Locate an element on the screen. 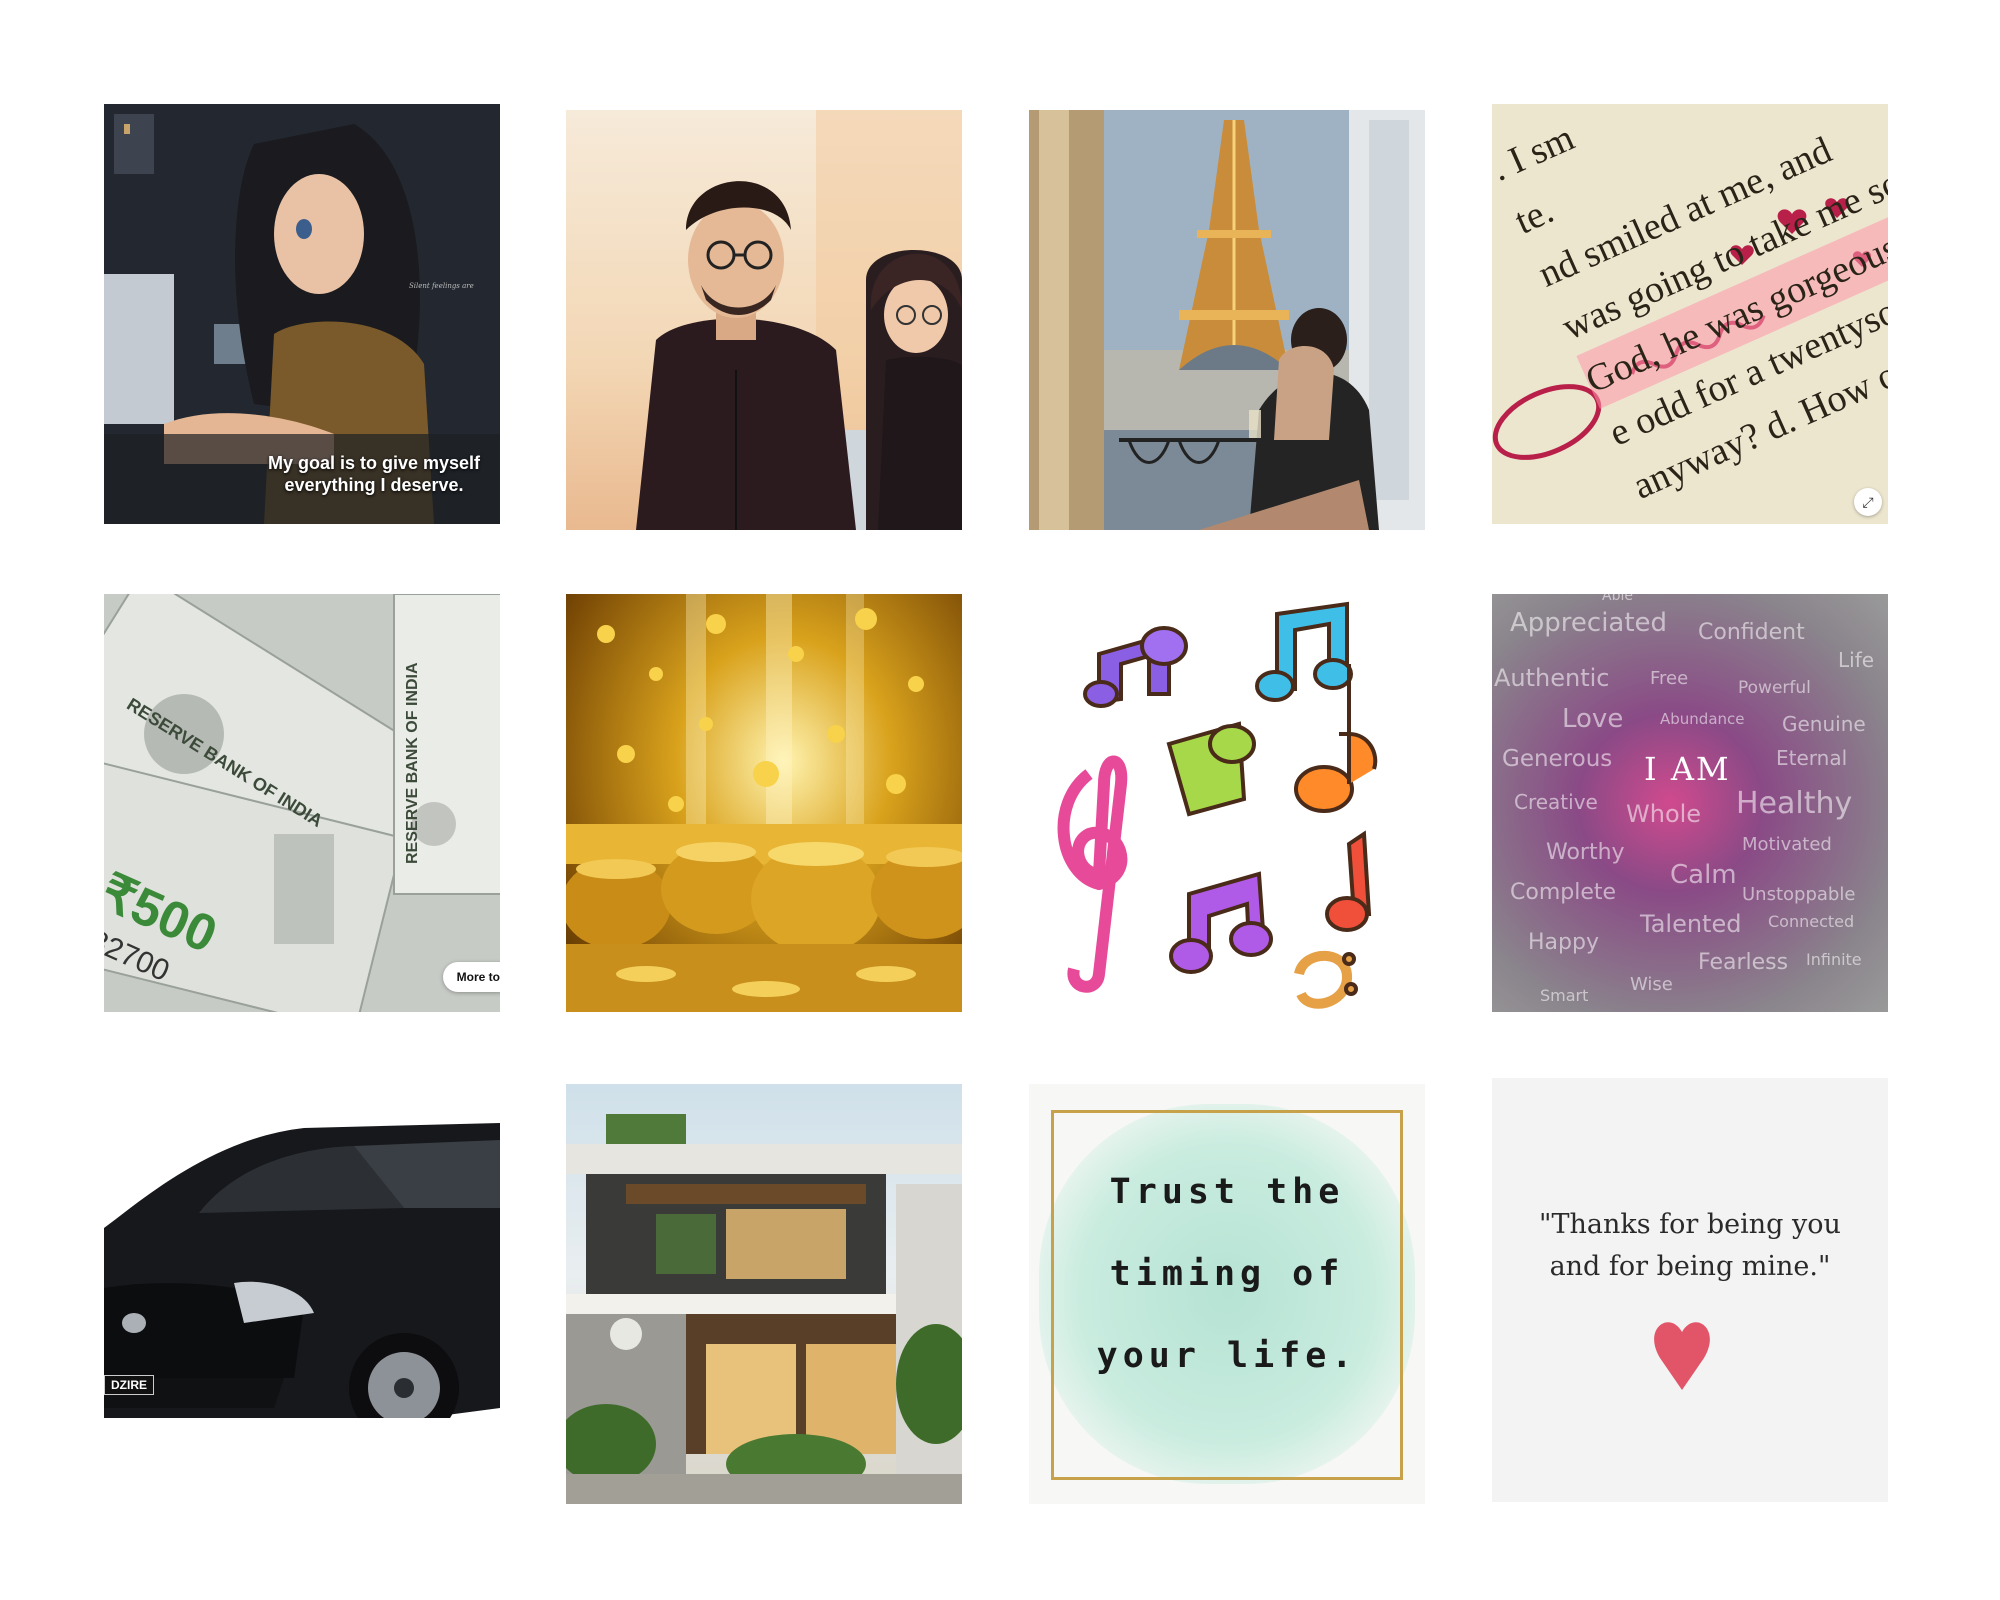  heart-icon is located at coordinates (1682, 1356).